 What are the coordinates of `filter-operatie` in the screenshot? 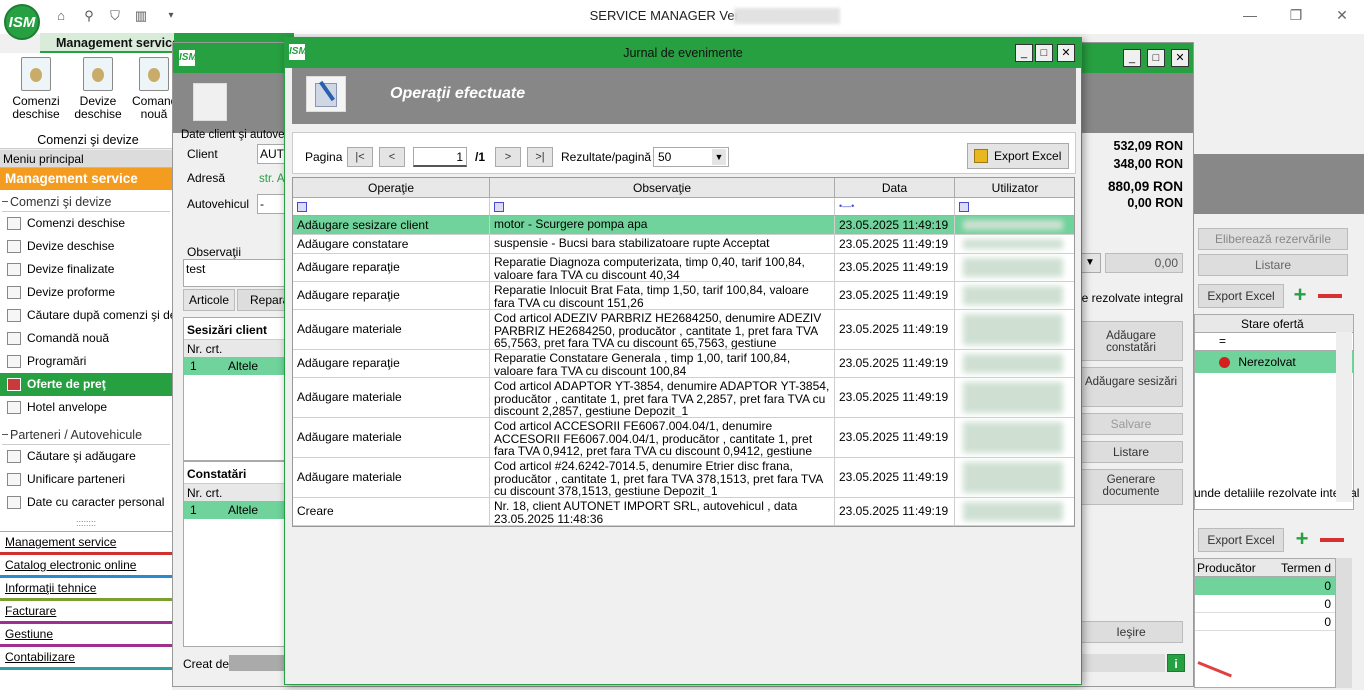 It's located at (391, 207).